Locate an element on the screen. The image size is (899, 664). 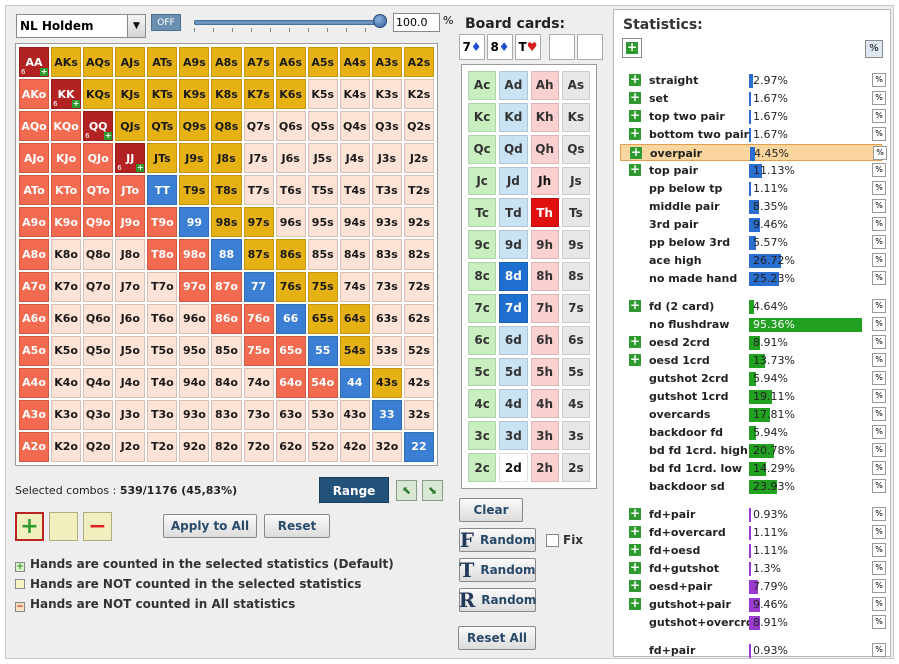
hand-cell-AJs: AJs is located at coordinates (130, 62).